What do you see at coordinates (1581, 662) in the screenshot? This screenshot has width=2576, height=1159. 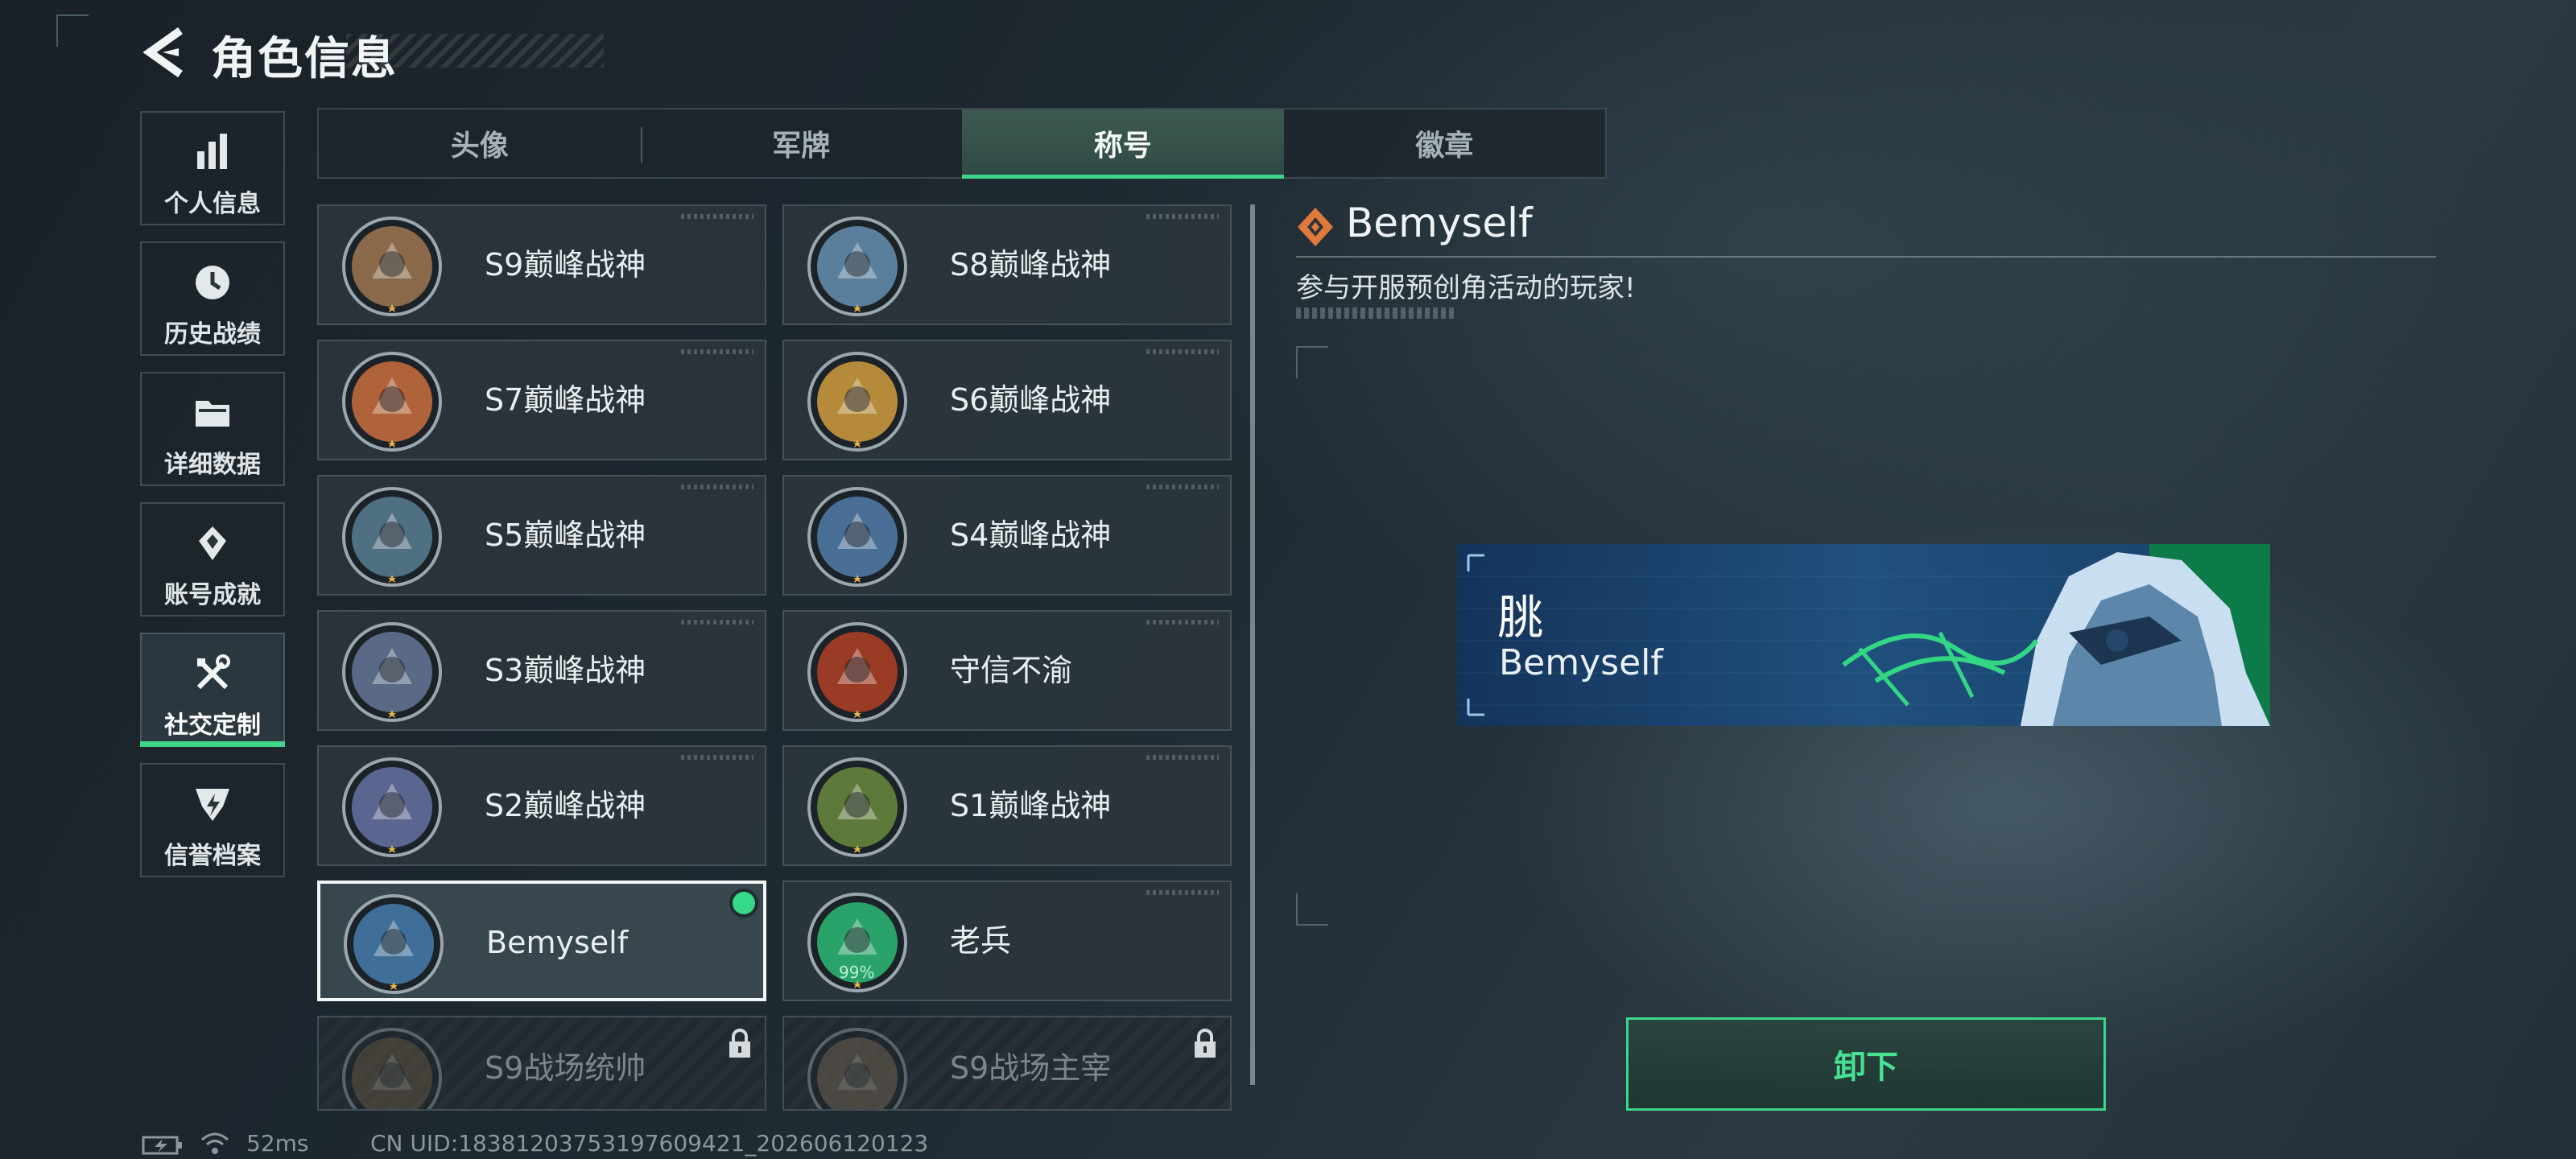 I see `banner-name: Bemyself` at bounding box center [1581, 662].